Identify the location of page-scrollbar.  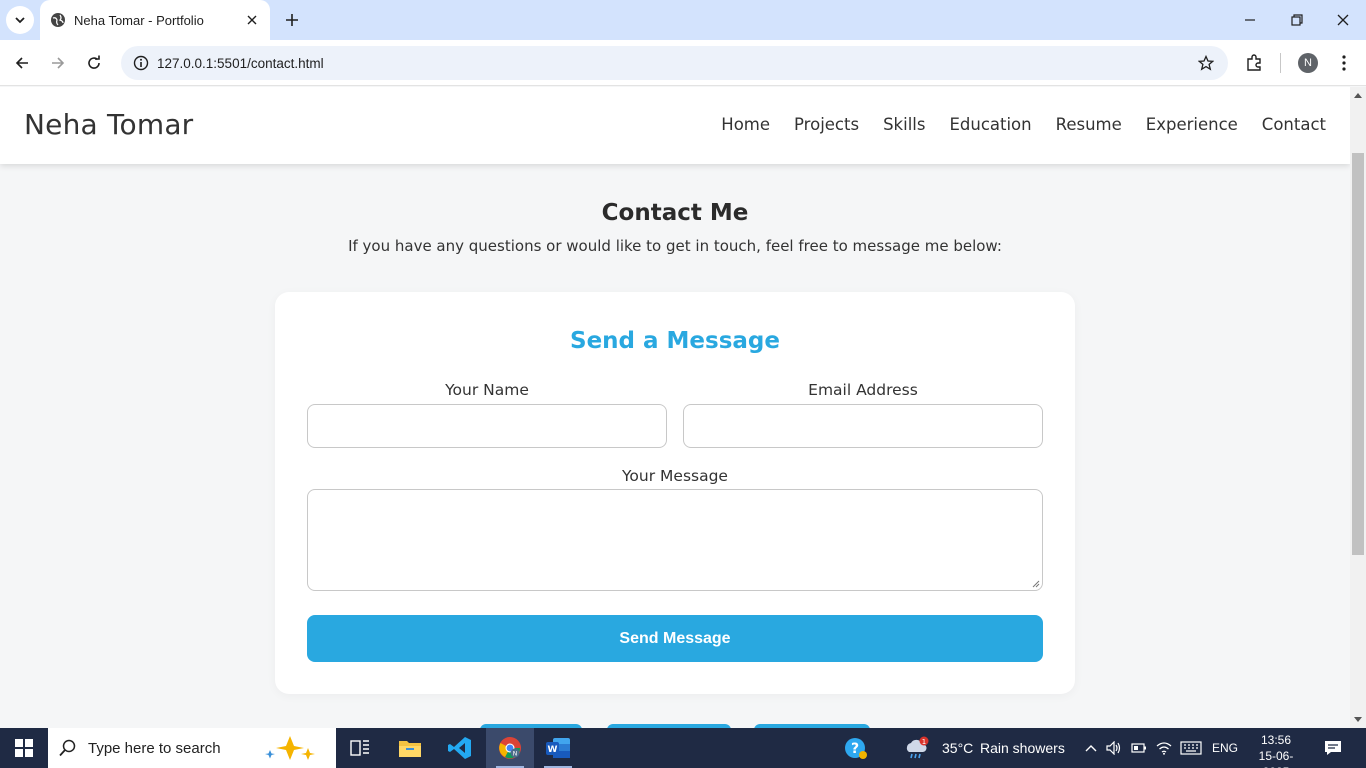
(1358, 407).